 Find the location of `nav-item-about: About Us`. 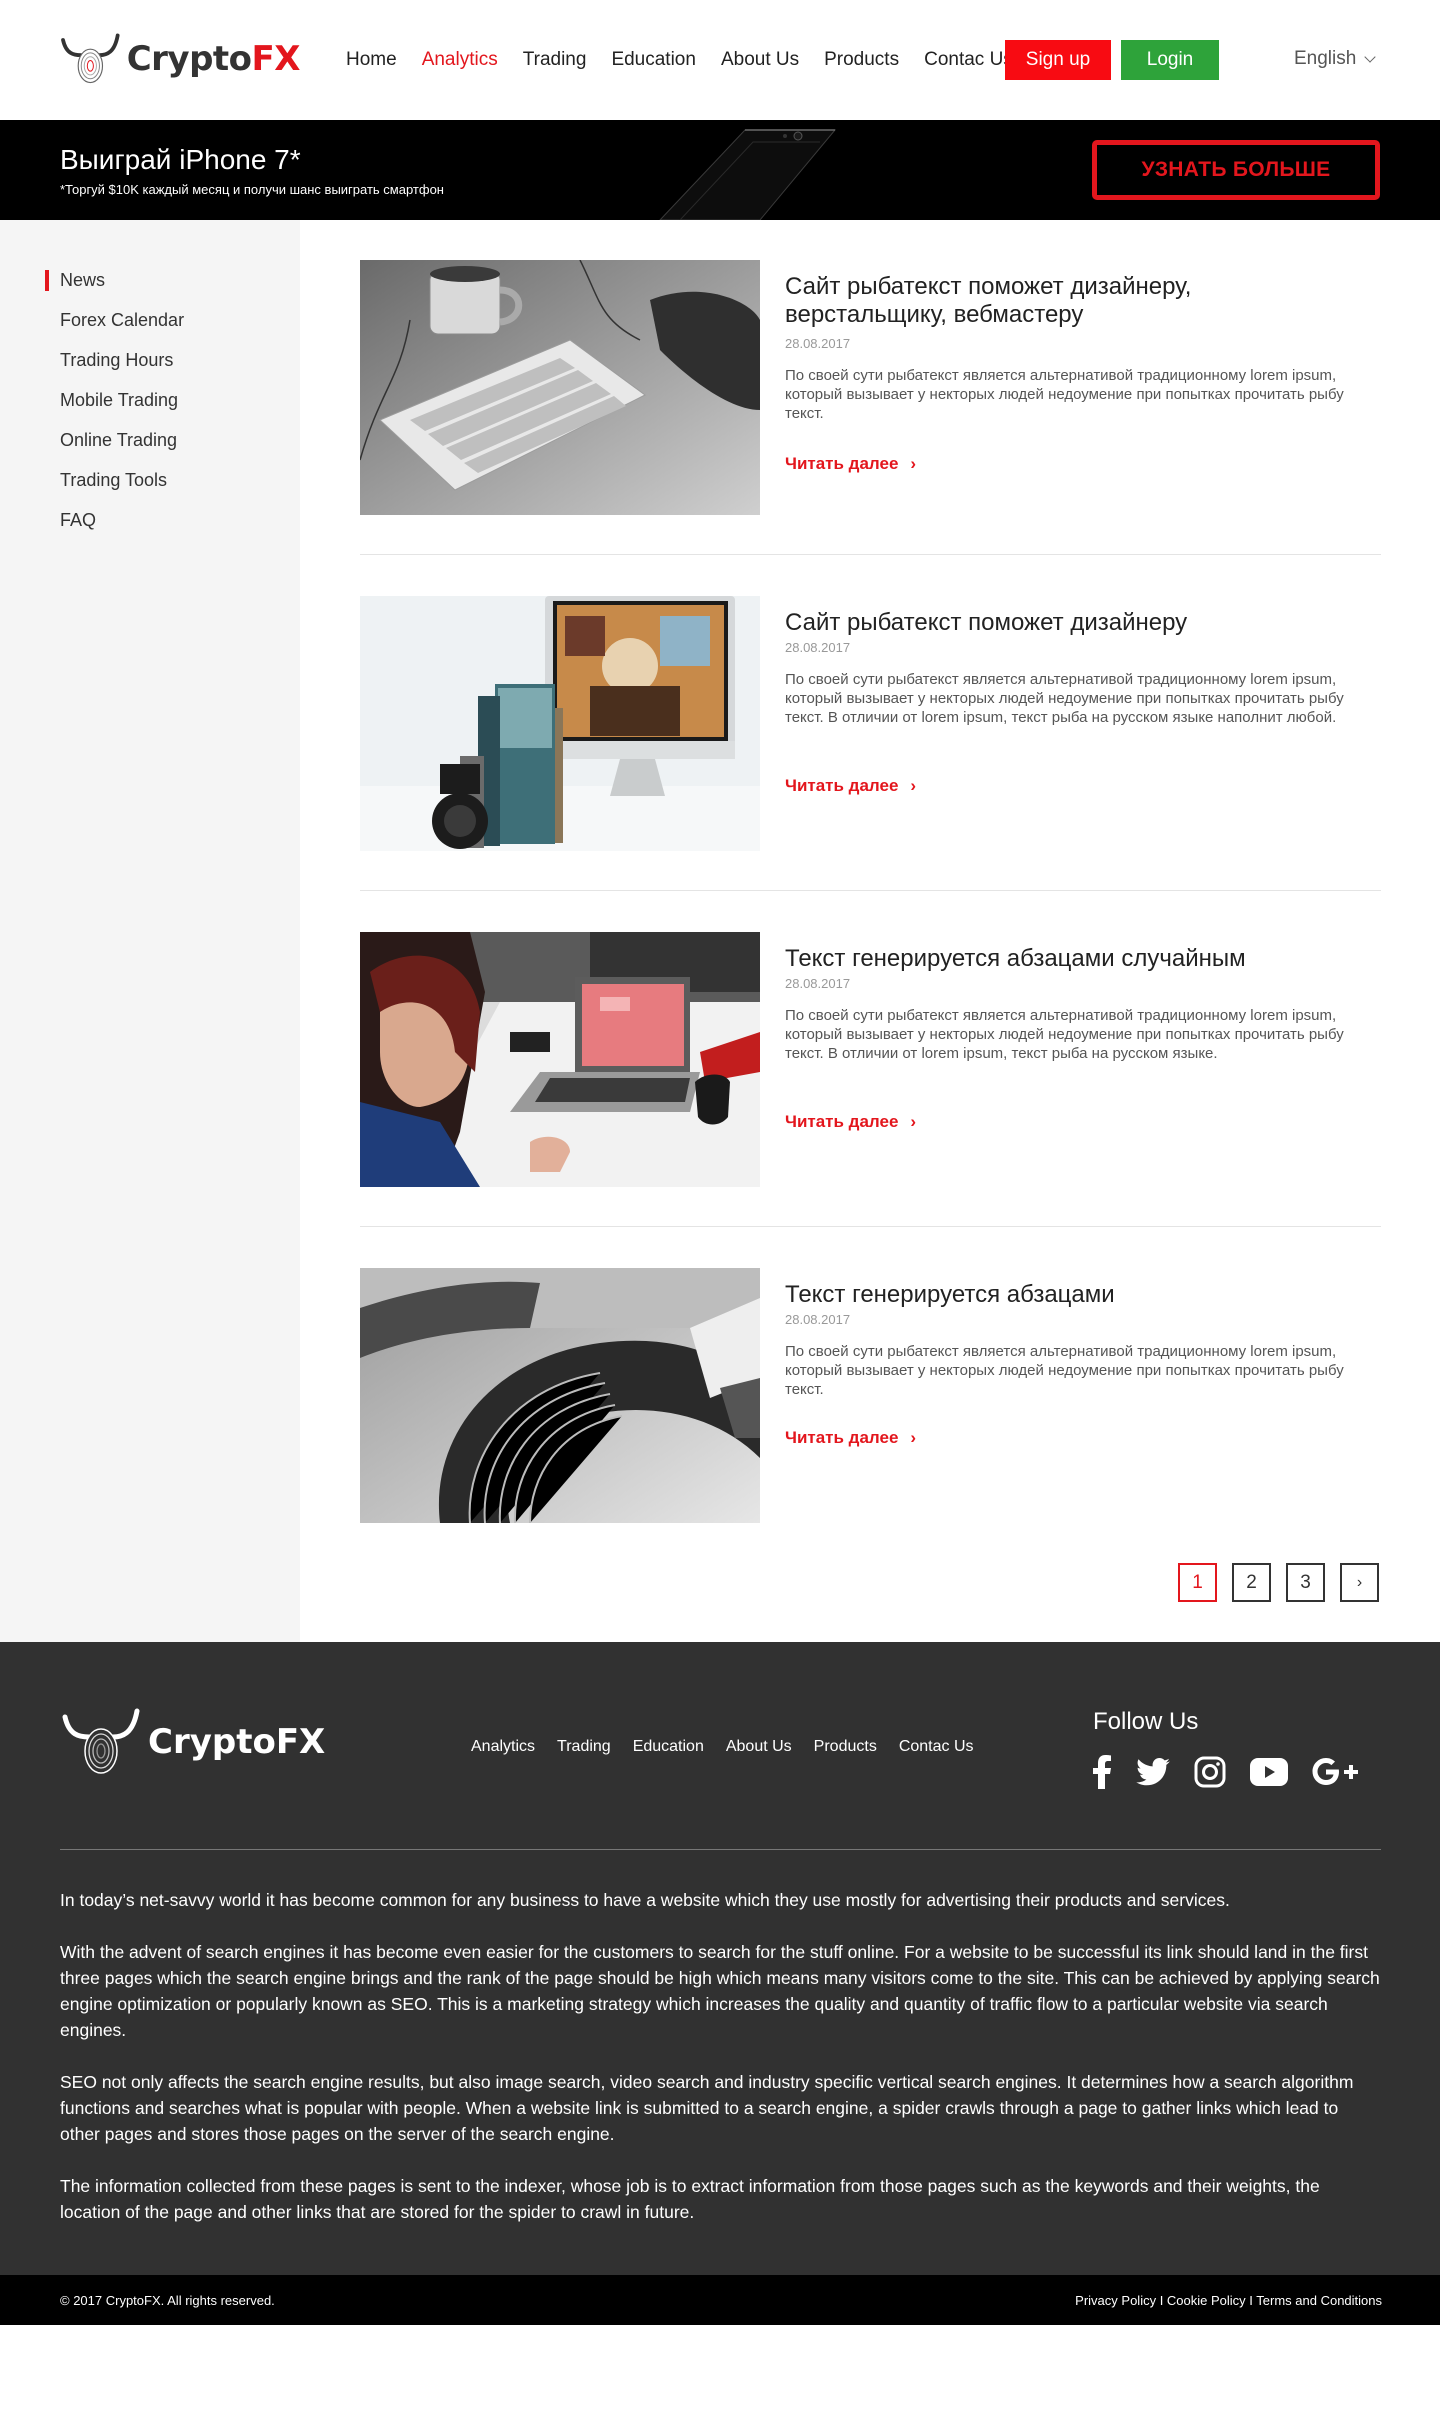

nav-item-about: About Us is located at coordinates (760, 60).